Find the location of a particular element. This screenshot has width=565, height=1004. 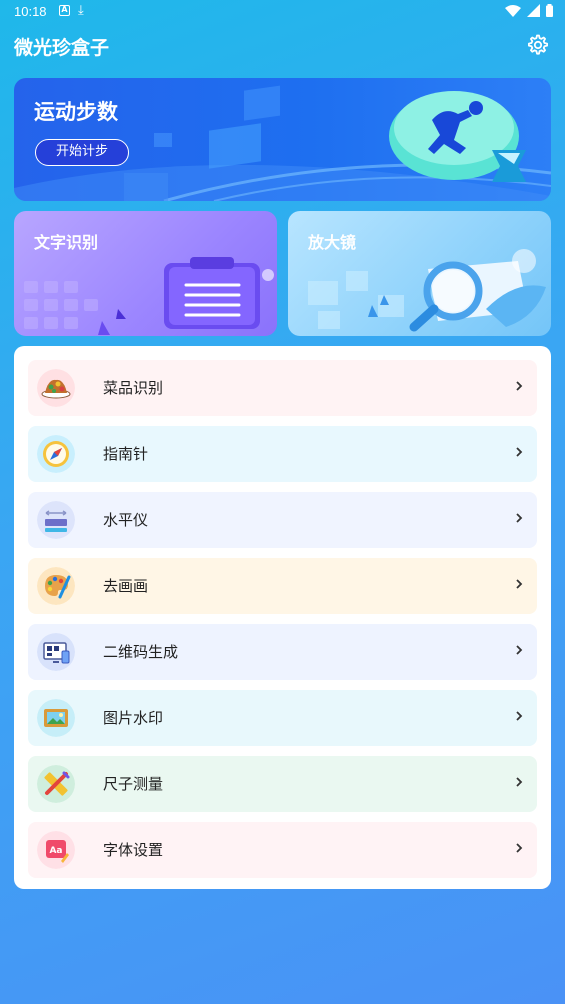

gear-icon is located at coordinates (537, 45).